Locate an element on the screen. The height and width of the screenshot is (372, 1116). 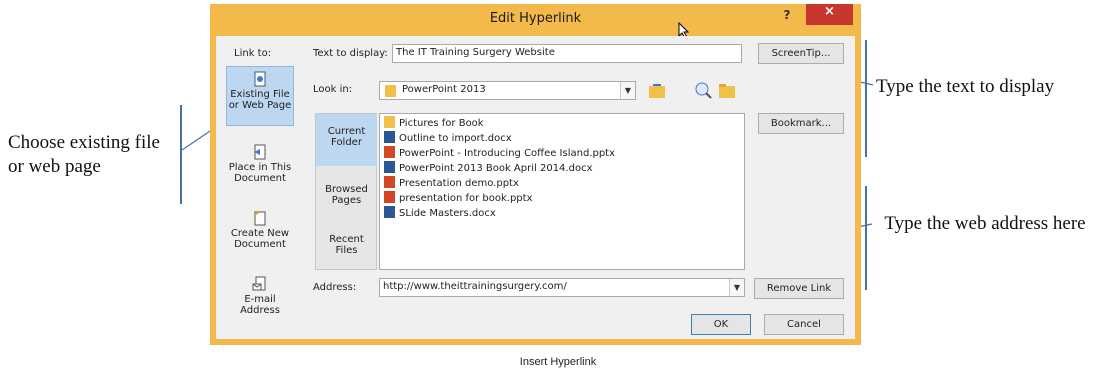
link-place-in-document: Place in This Document is located at coordinates (260, 165).